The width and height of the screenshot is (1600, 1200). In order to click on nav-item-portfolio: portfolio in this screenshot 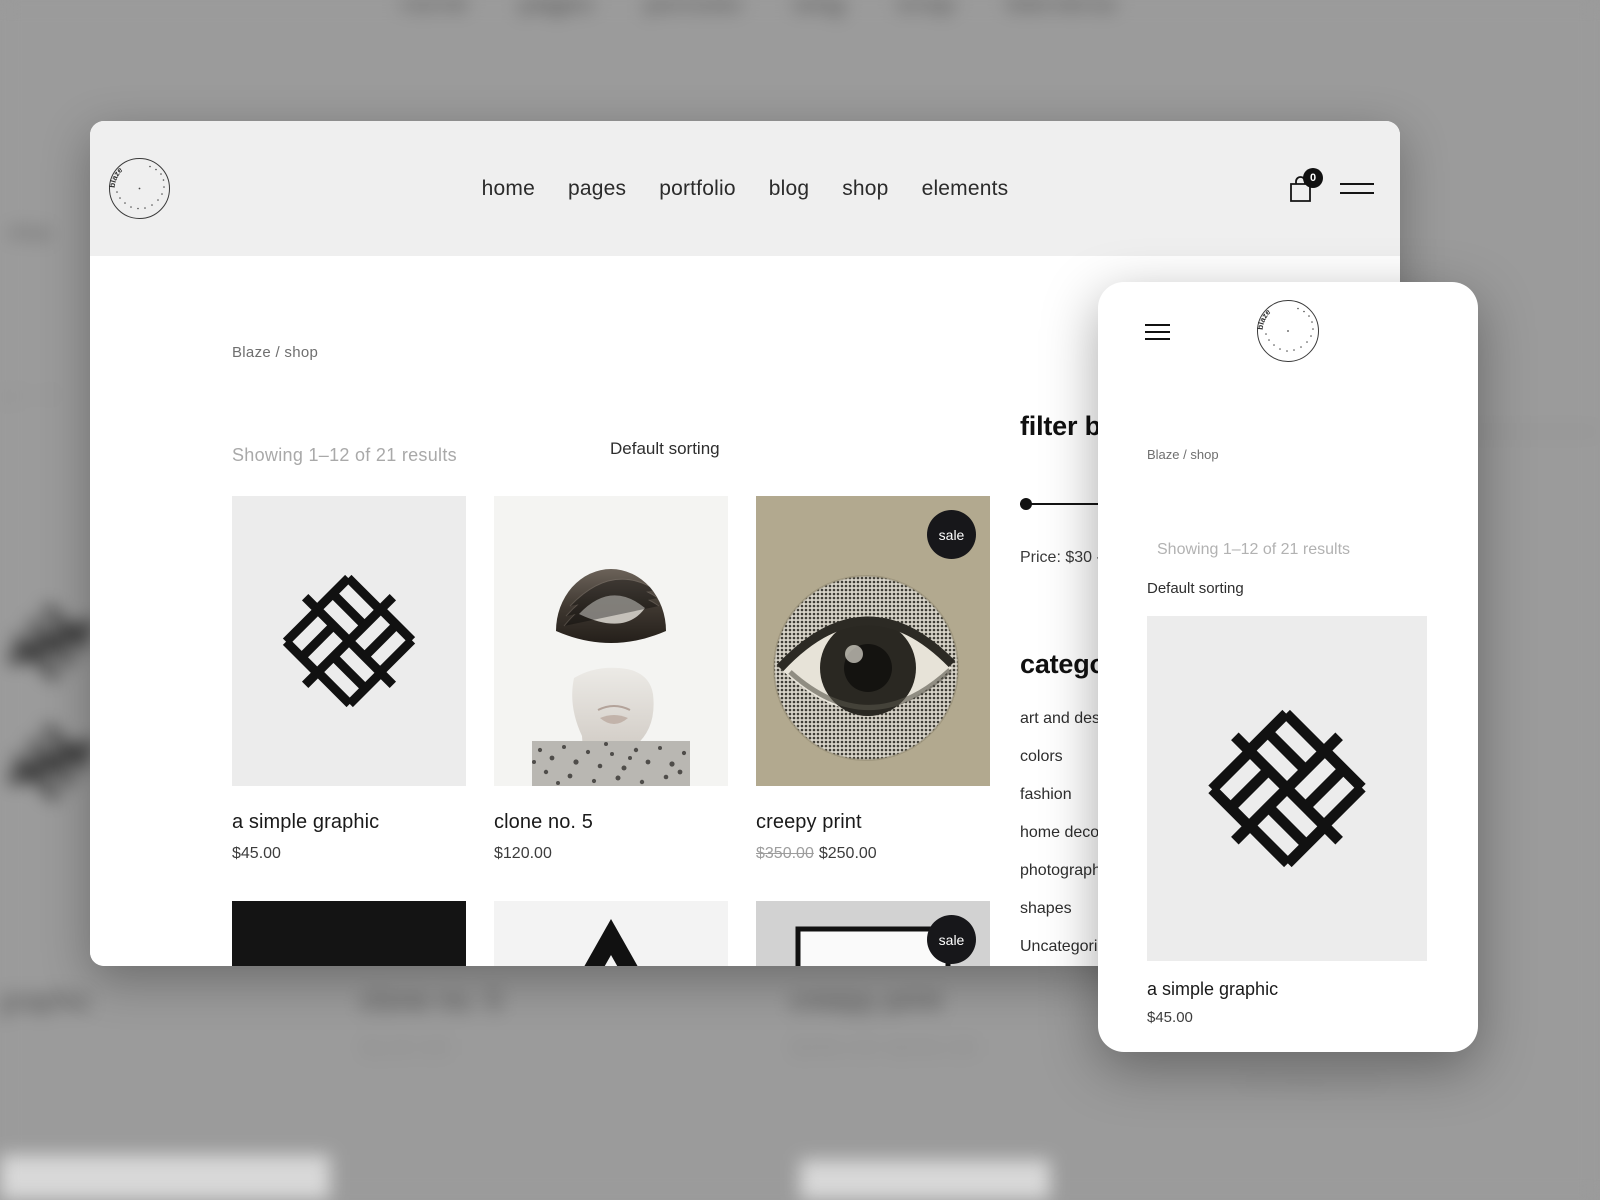, I will do `click(697, 189)`.